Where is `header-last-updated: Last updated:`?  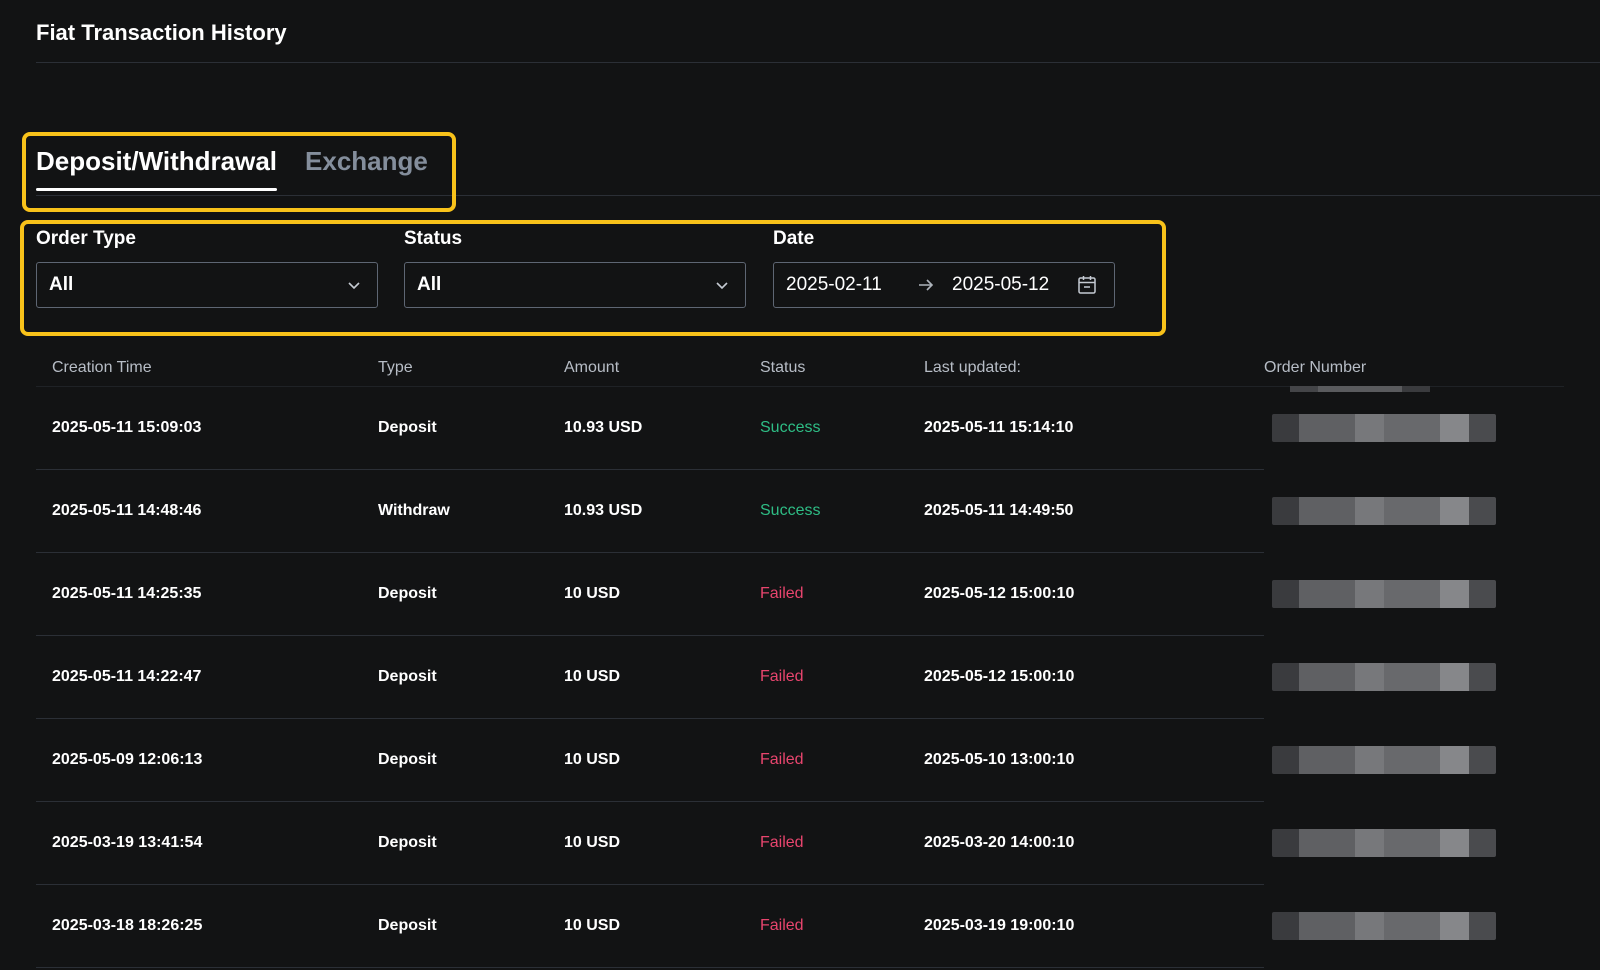 header-last-updated: Last updated: is located at coordinates (1094, 368).